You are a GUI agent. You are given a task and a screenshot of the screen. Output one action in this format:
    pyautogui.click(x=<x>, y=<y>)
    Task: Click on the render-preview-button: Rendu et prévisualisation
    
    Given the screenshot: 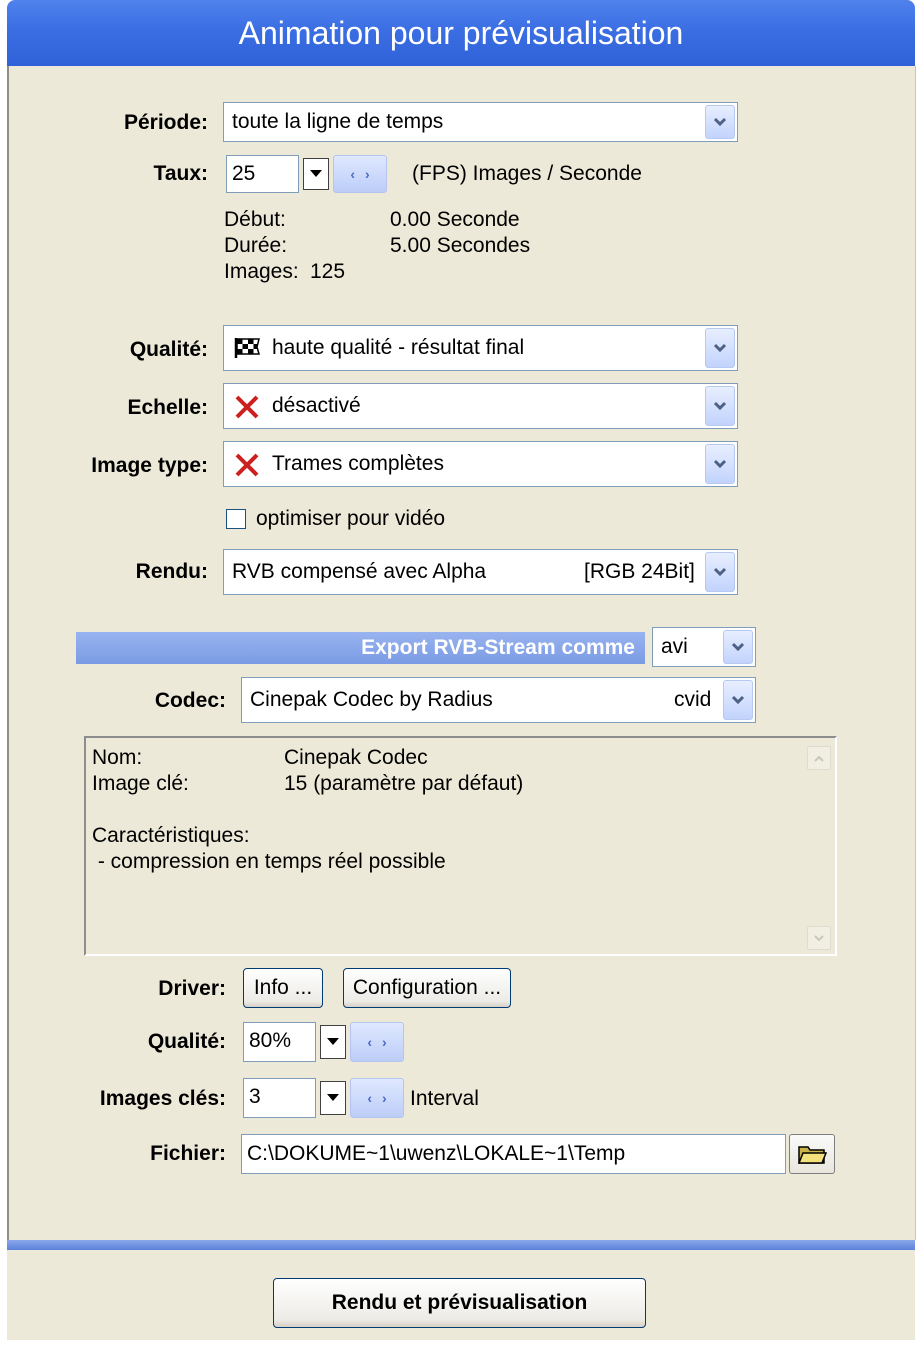 What is the action you would take?
    pyautogui.click(x=459, y=1303)
    